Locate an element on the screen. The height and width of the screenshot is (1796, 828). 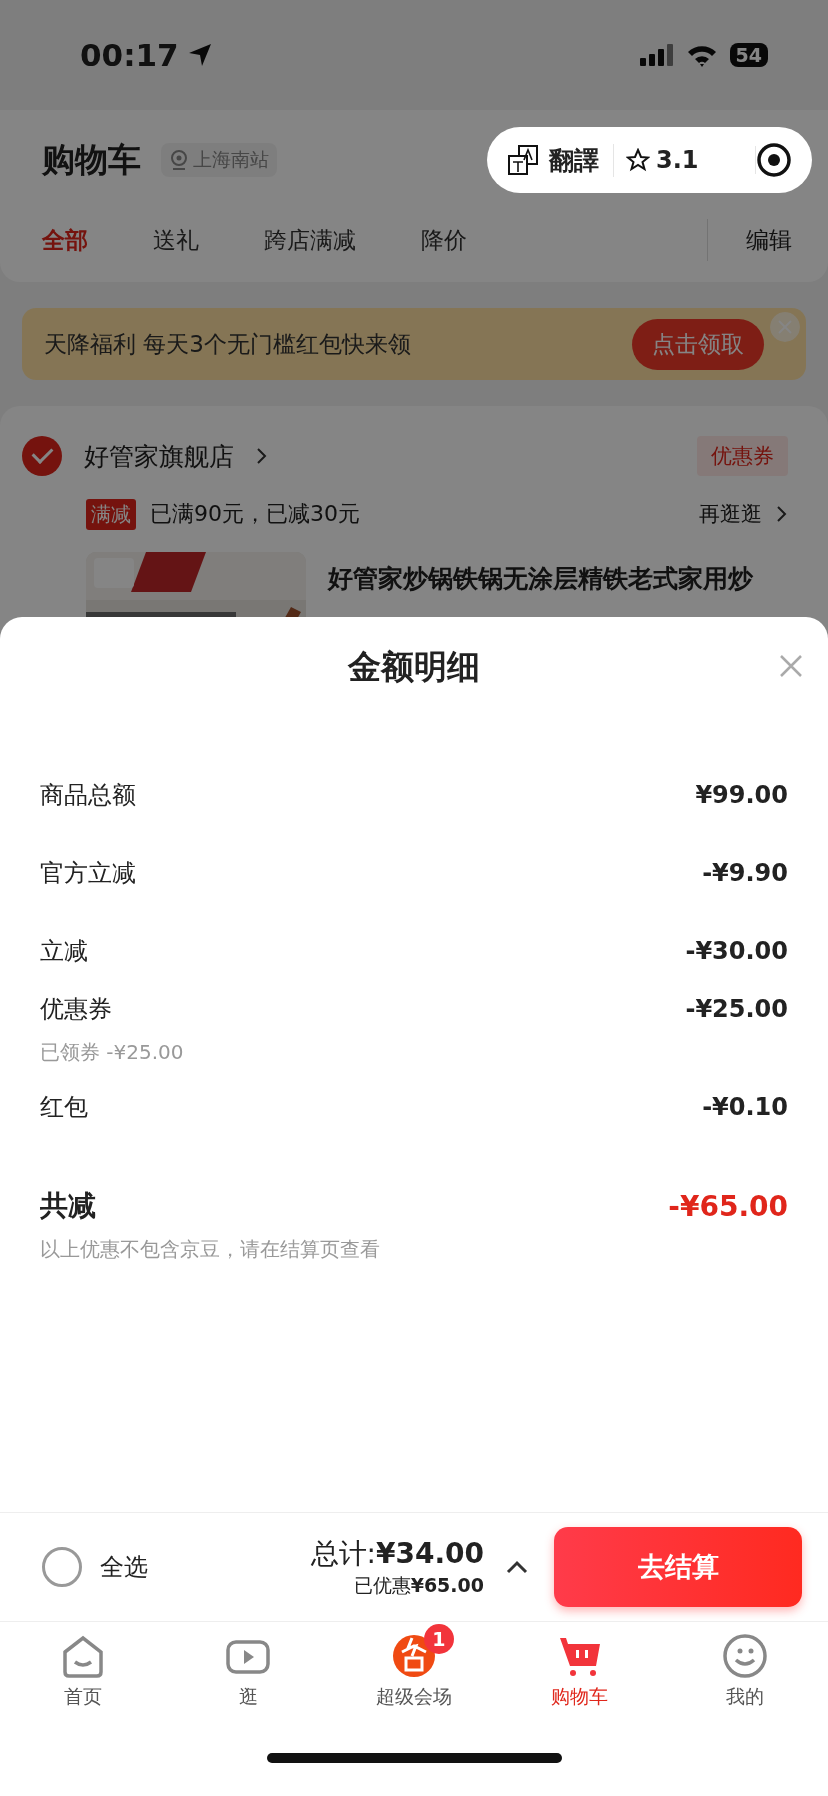
clock-time: 00:17 is located at coordinates (129, 55).